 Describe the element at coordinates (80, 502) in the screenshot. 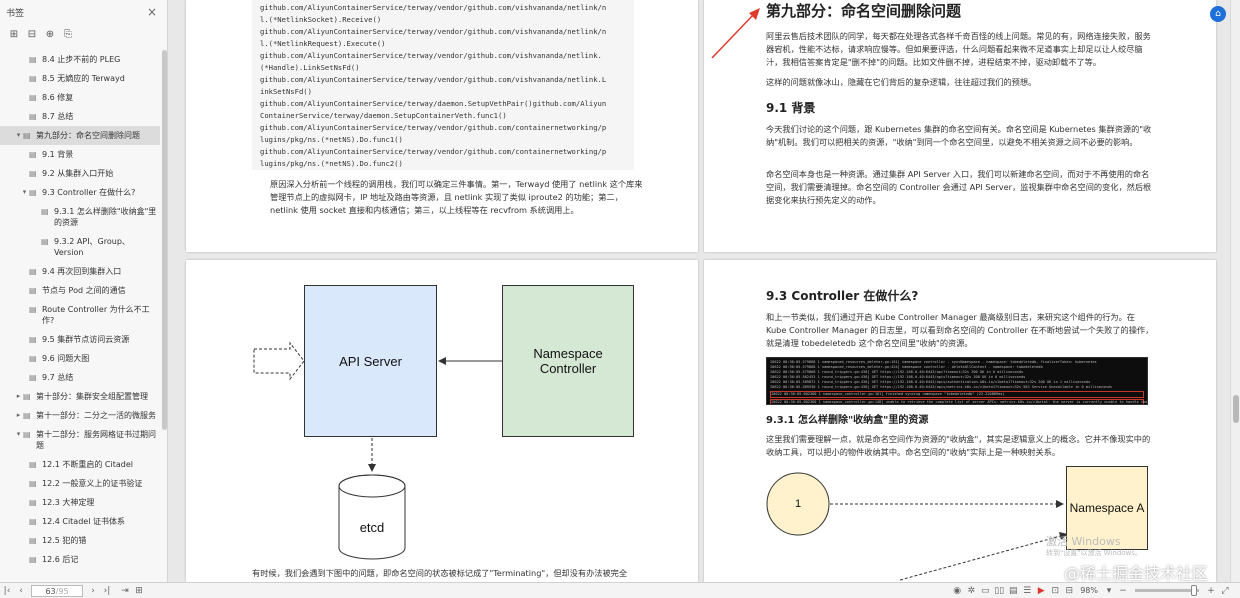

I see `bookmark-item: ▤ 12.3 大神定理` at that location.